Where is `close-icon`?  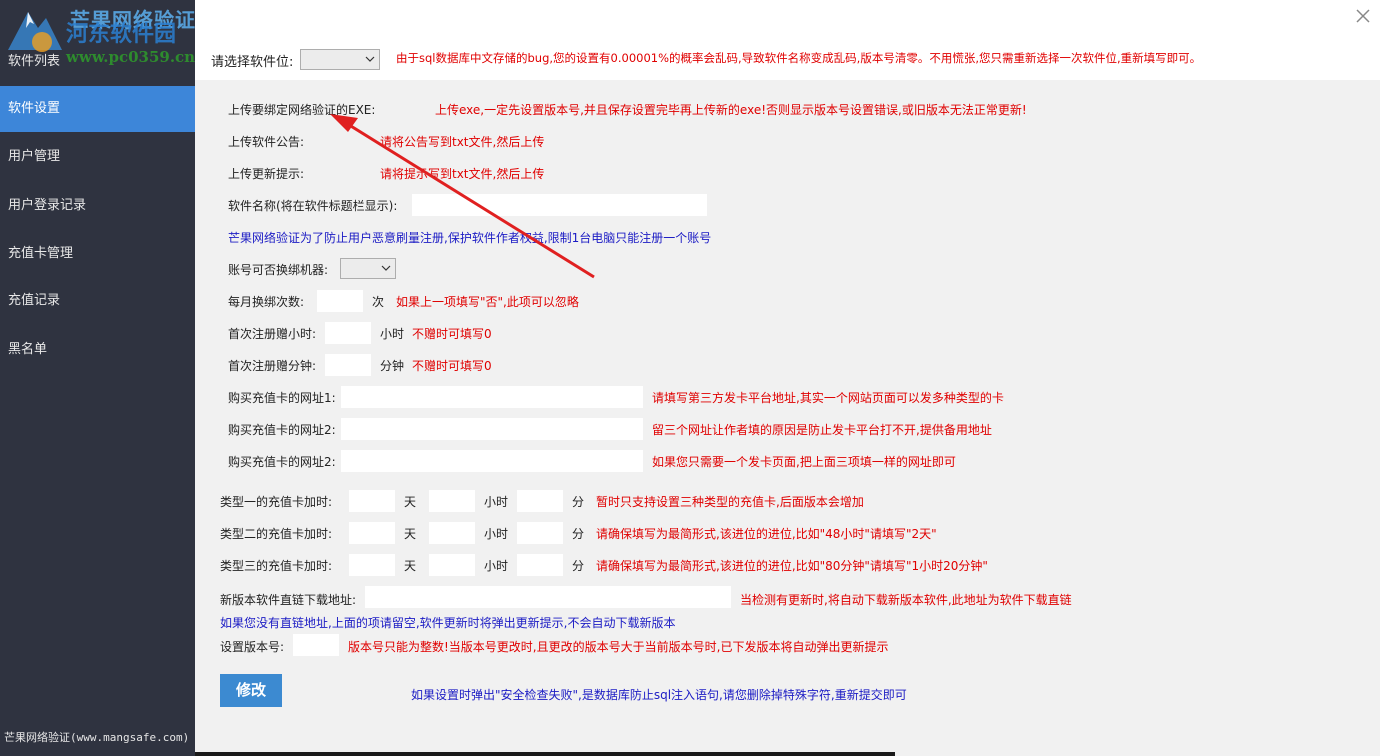
close-icon is located at coordinates (1363, 16).